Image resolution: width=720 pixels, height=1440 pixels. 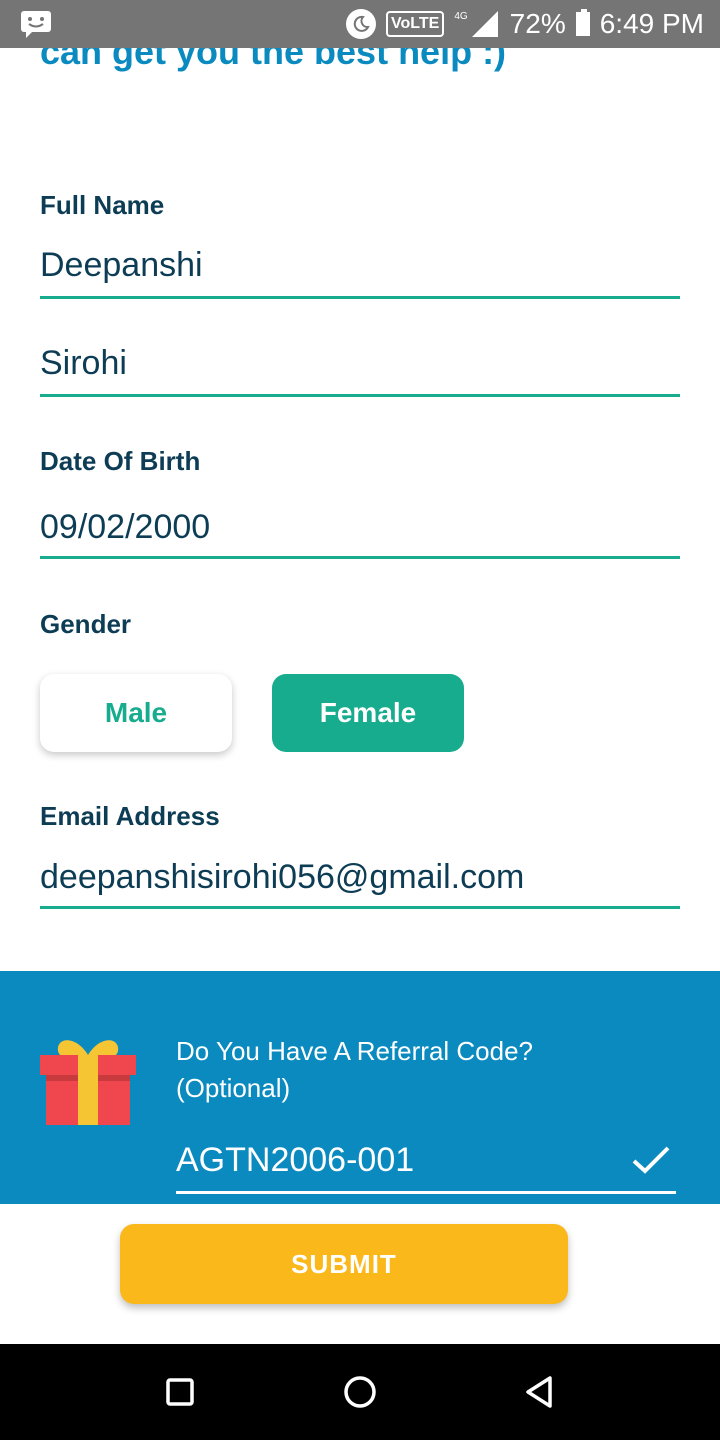 What do you see at coordinates (344, 1264) in the screenshot?
I see `submit-button: SUBMIT` at bounding box center [344, 1264].